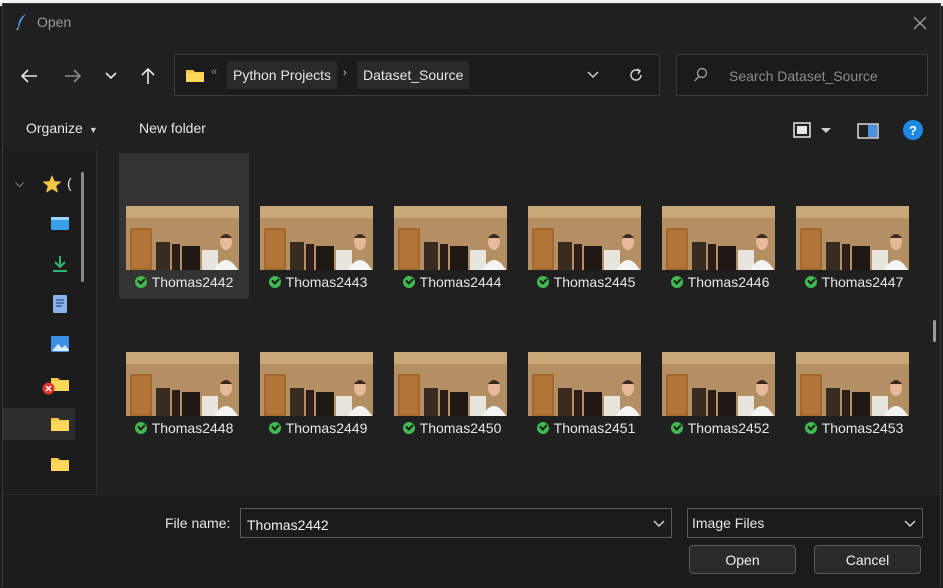 This screenshot has width=943, height=588. I want to click on sidebar-item-quick-access: ⌵ (, so click(39, 184).